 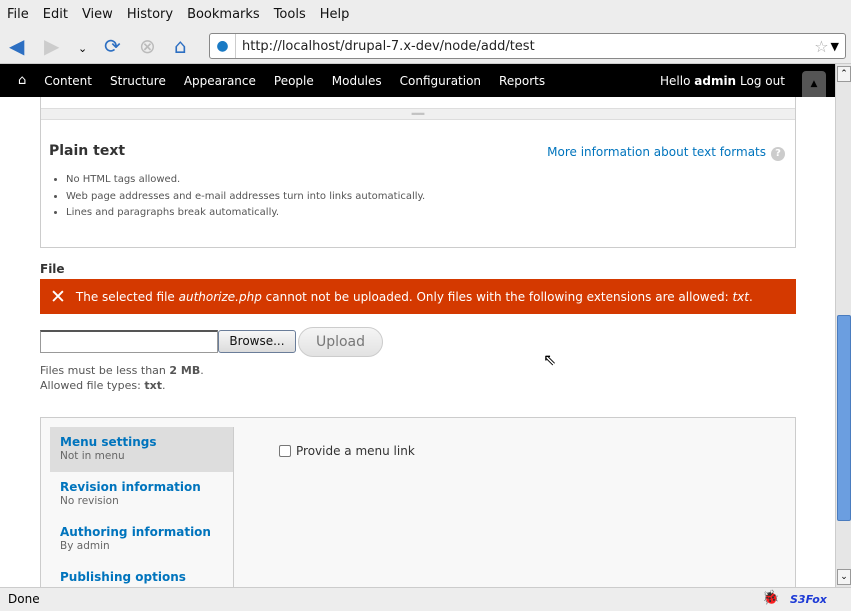 I want to click on toolbar-drawer-toggle: ▲, so click(x=814, y=84).